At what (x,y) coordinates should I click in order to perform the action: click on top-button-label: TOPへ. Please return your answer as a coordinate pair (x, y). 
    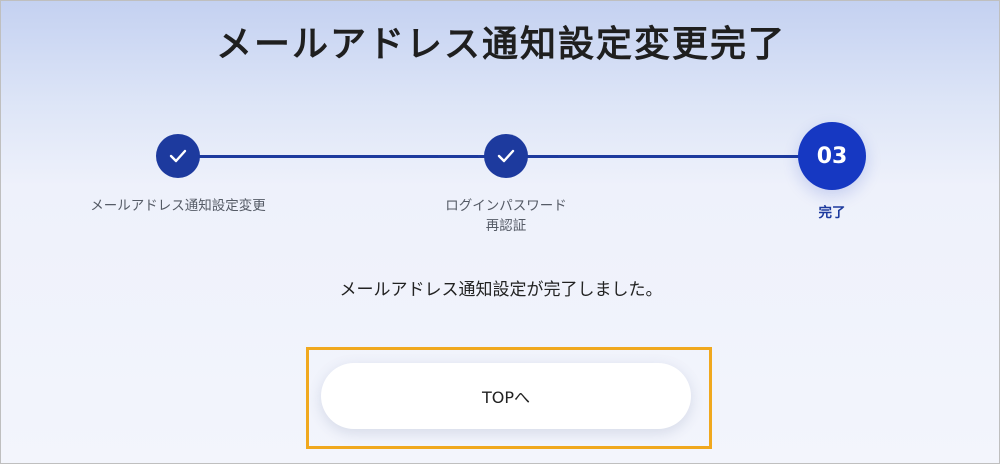
    Looking at the image, I should click on (506, 397).